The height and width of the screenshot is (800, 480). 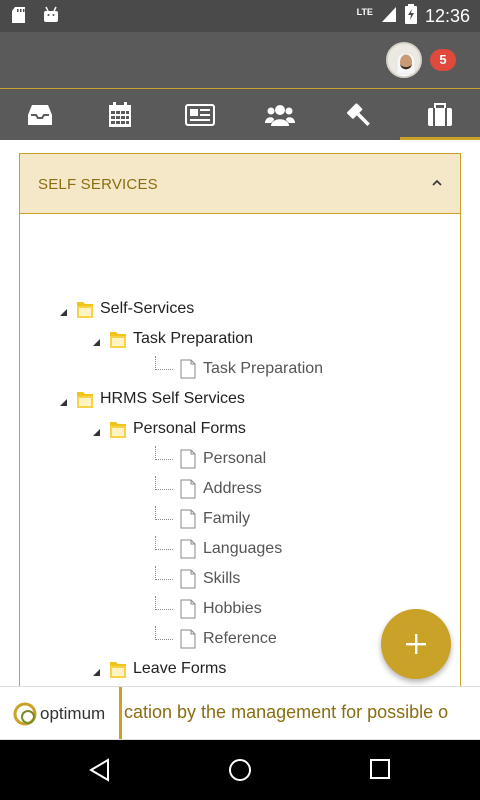 I want to click on tab-calendar, so click(x=120, y=114).